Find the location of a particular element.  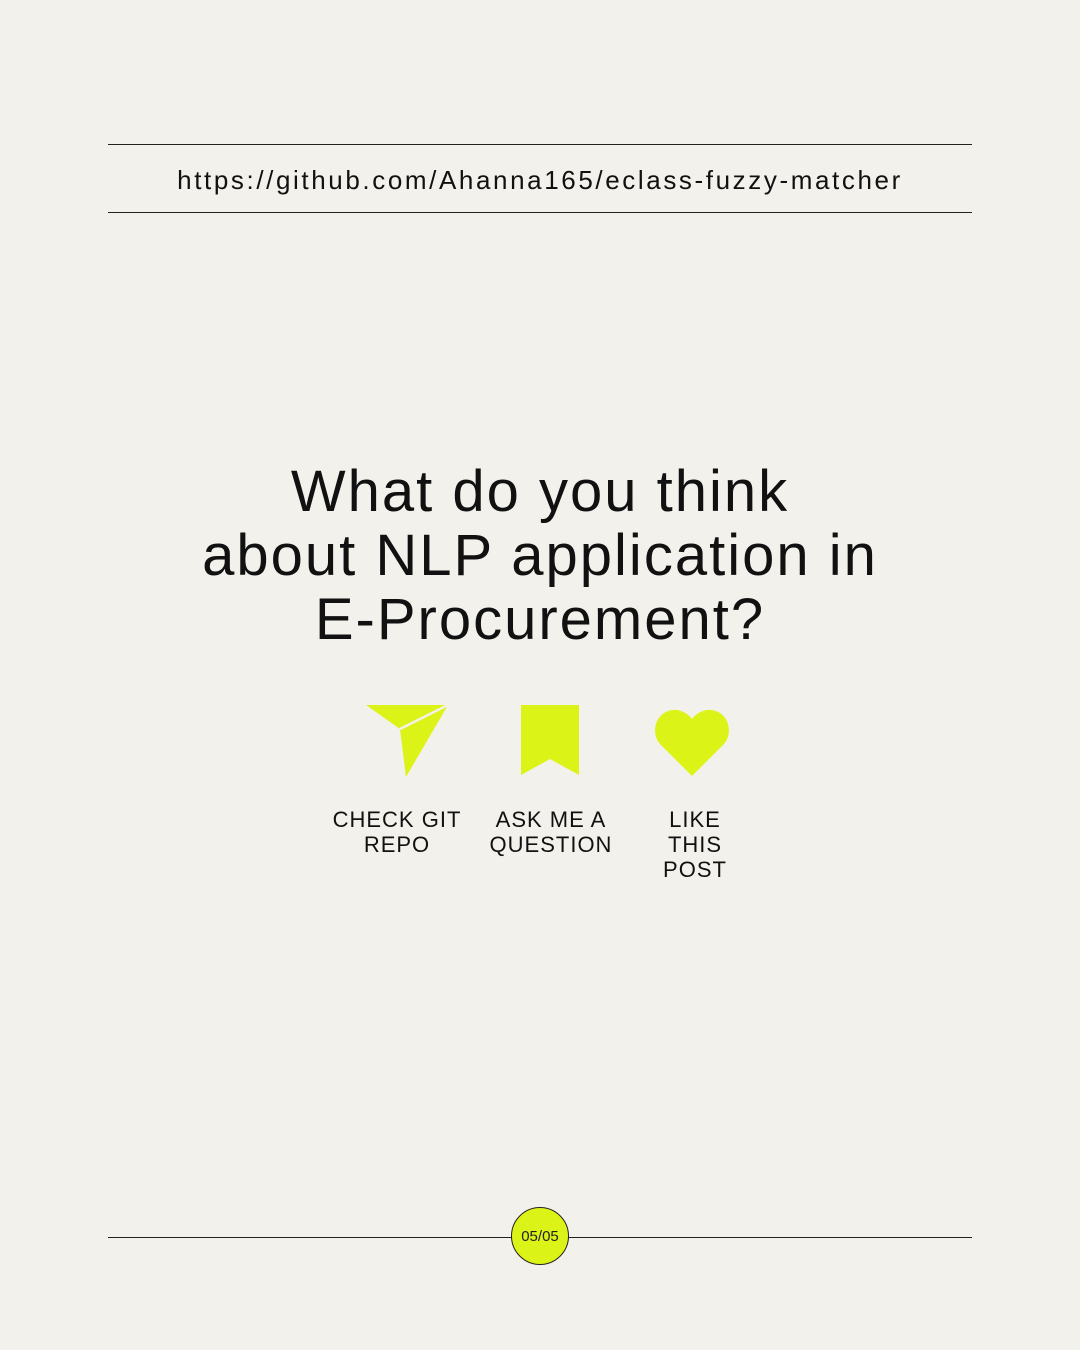

label-line: CHECK GIT is located at coordinates (397, 819).